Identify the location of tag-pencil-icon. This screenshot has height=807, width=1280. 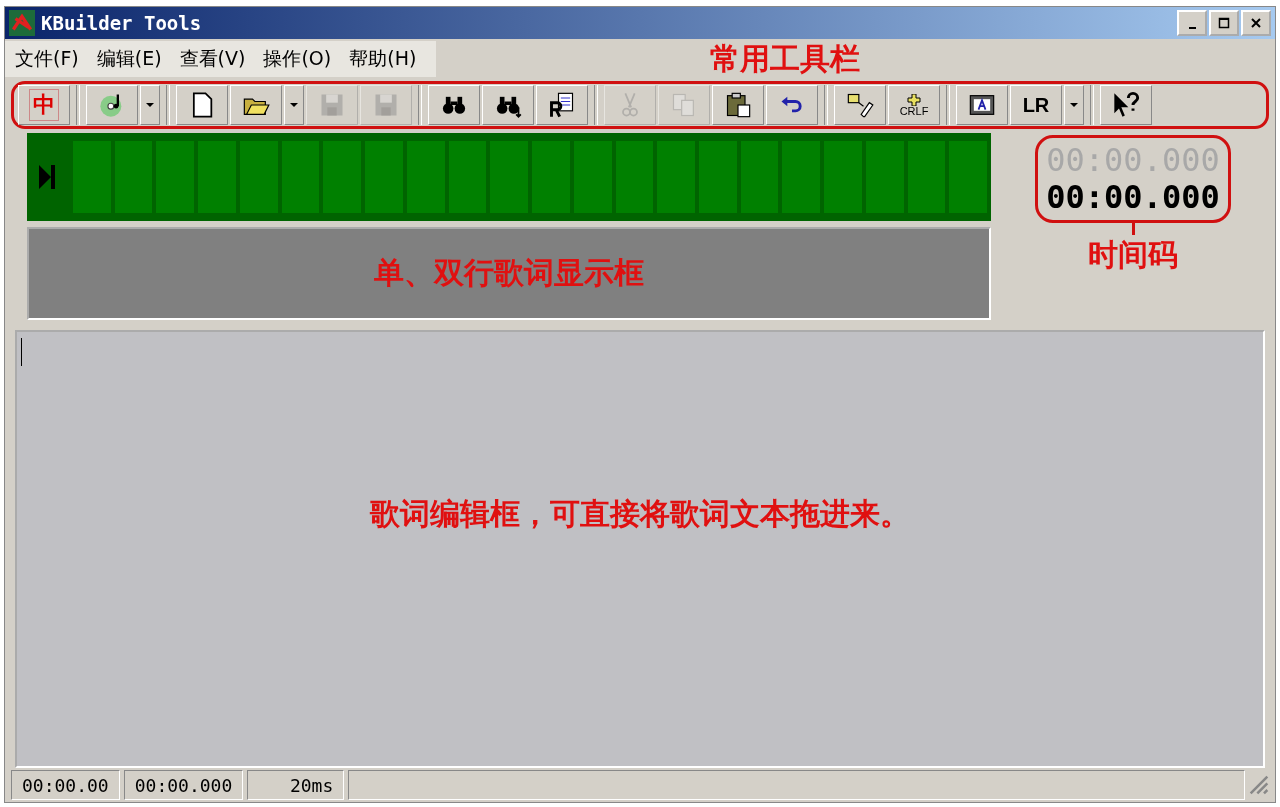
(860, 105).